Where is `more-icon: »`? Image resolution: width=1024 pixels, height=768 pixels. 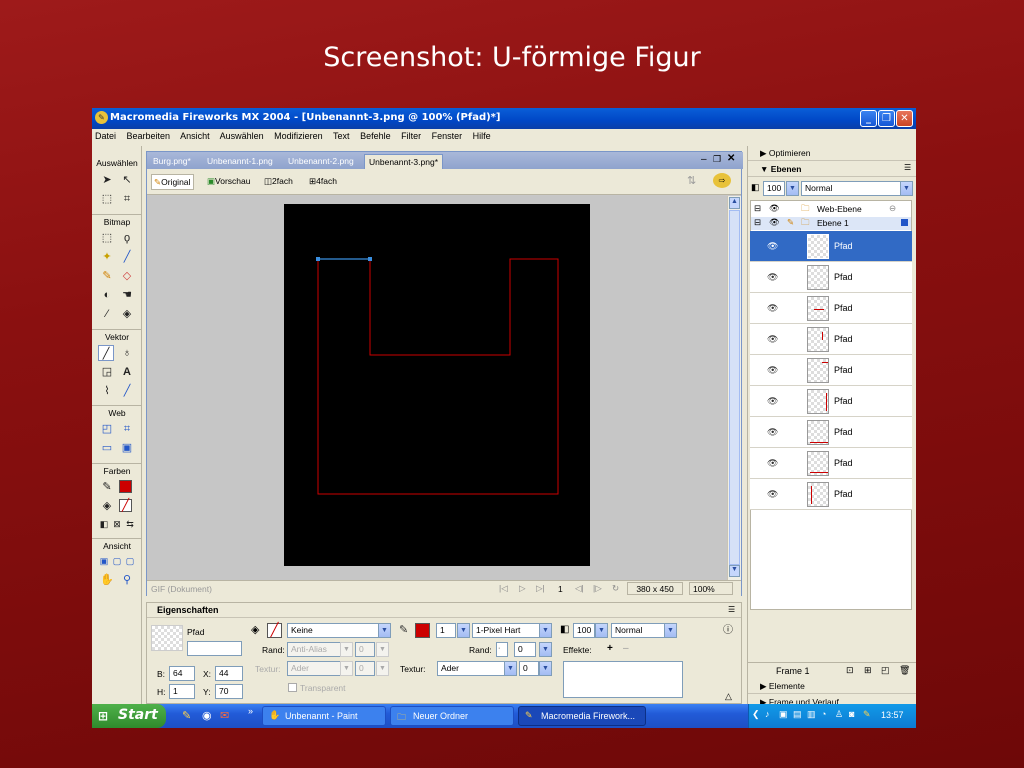
more-icon: » is located at coordinates (250, 711).